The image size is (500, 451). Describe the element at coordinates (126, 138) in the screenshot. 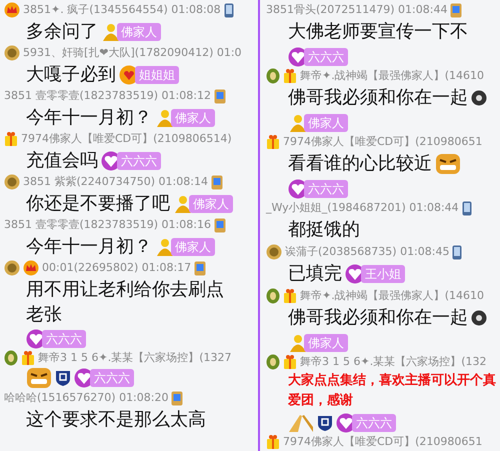

I see `sender-meta: 7974佛家人【唯爱CD可】(2109806514)` at that location.